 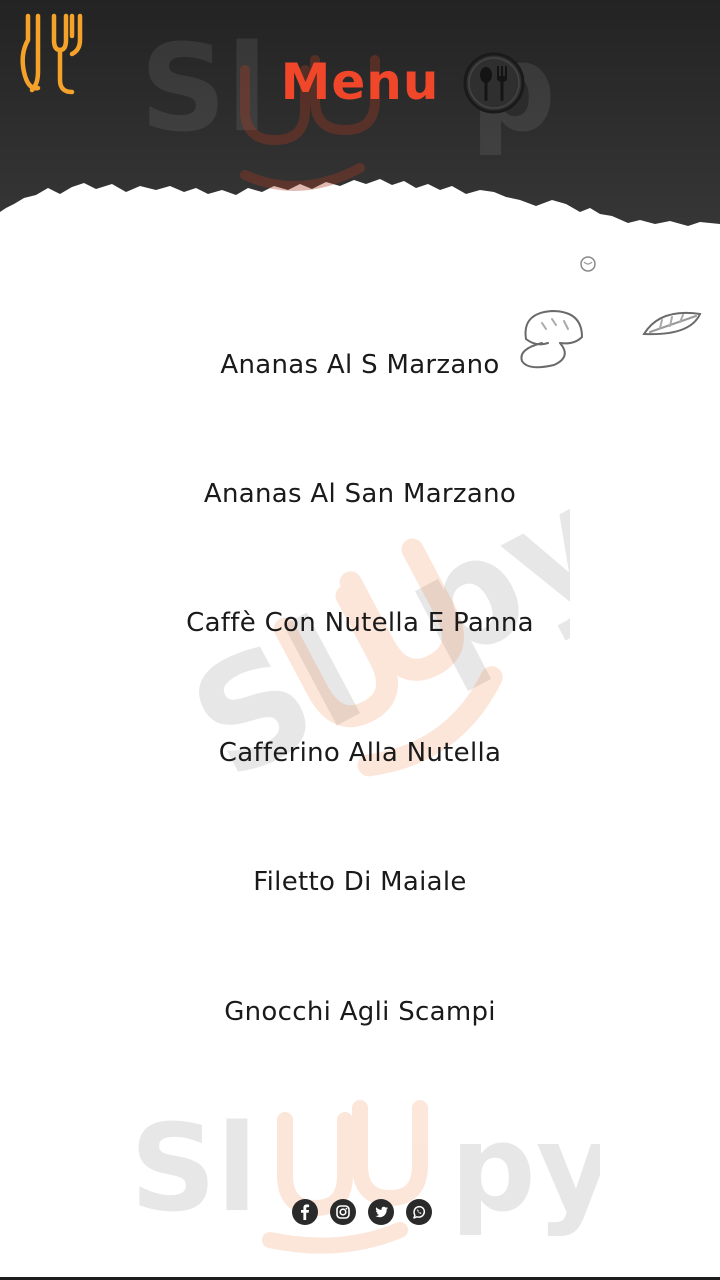 I want to click on instagram-icon, so click(x=343, y=1212).